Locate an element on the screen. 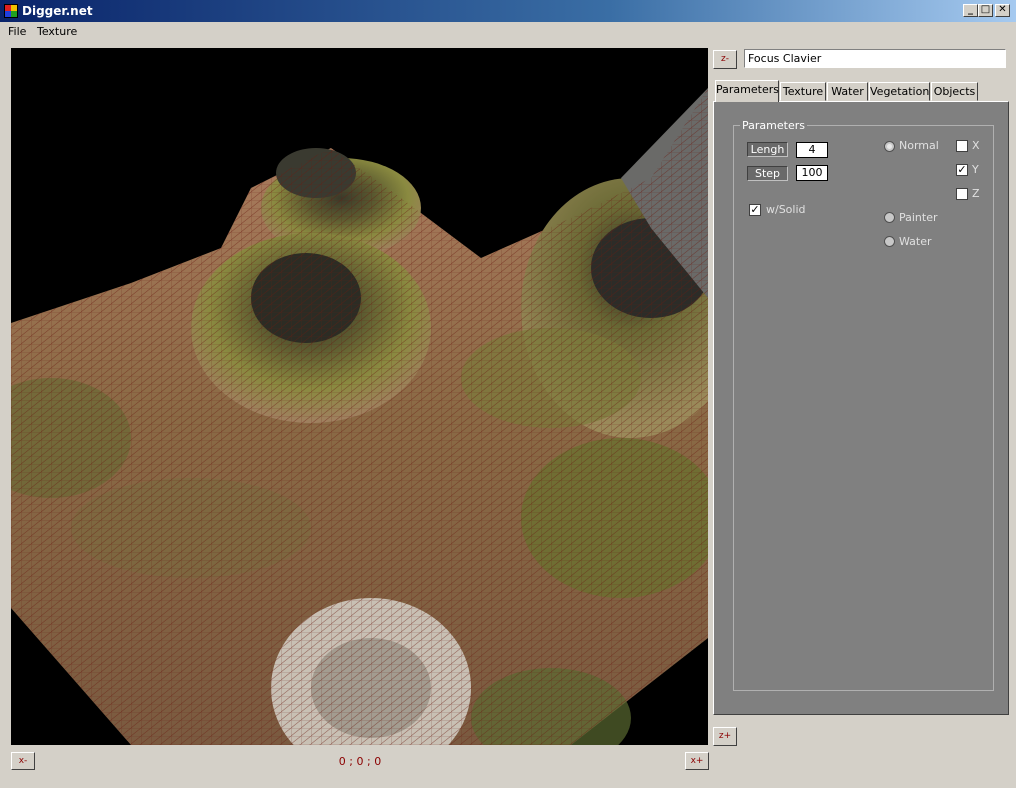 The width and height of the screenshot is (1016, 788). title-bar: Digger.net _ □ ✕ is located at coordinates (508, 11).